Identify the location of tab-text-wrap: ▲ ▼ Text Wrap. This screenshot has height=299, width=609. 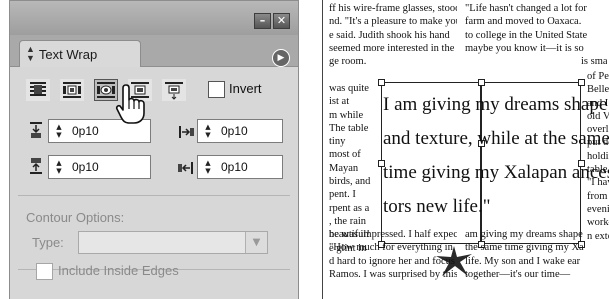
(80, 53).